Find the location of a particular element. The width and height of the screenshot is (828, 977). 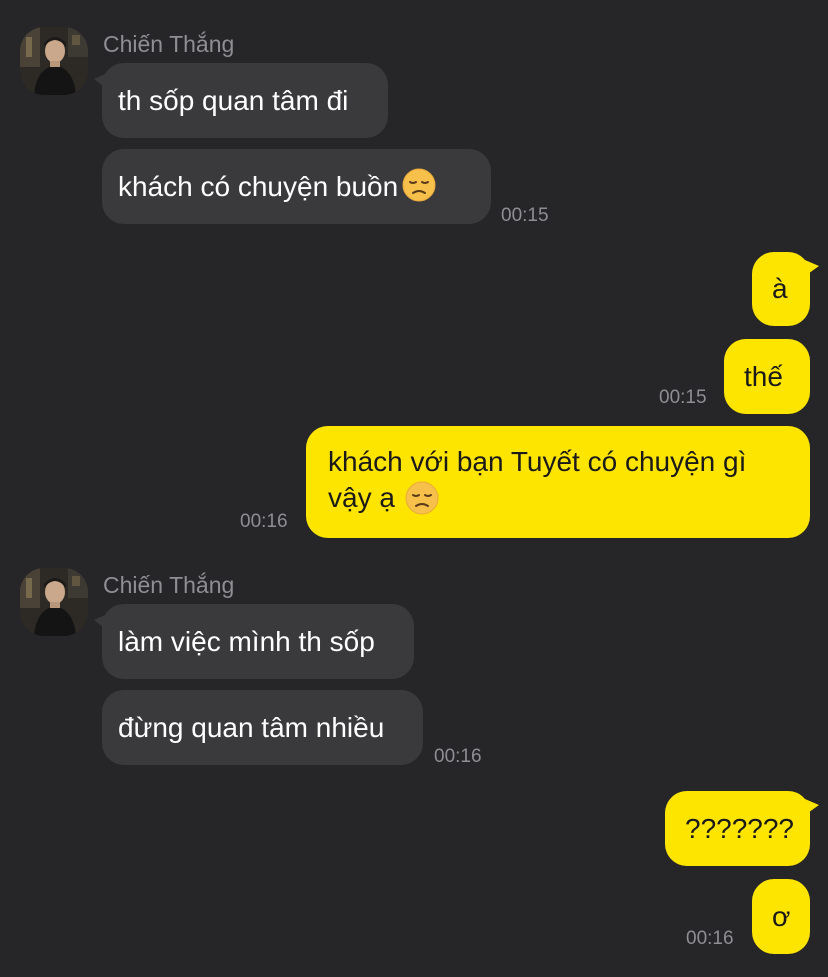

message-text-line: vậy ạ is located at coordinates (361, 497).